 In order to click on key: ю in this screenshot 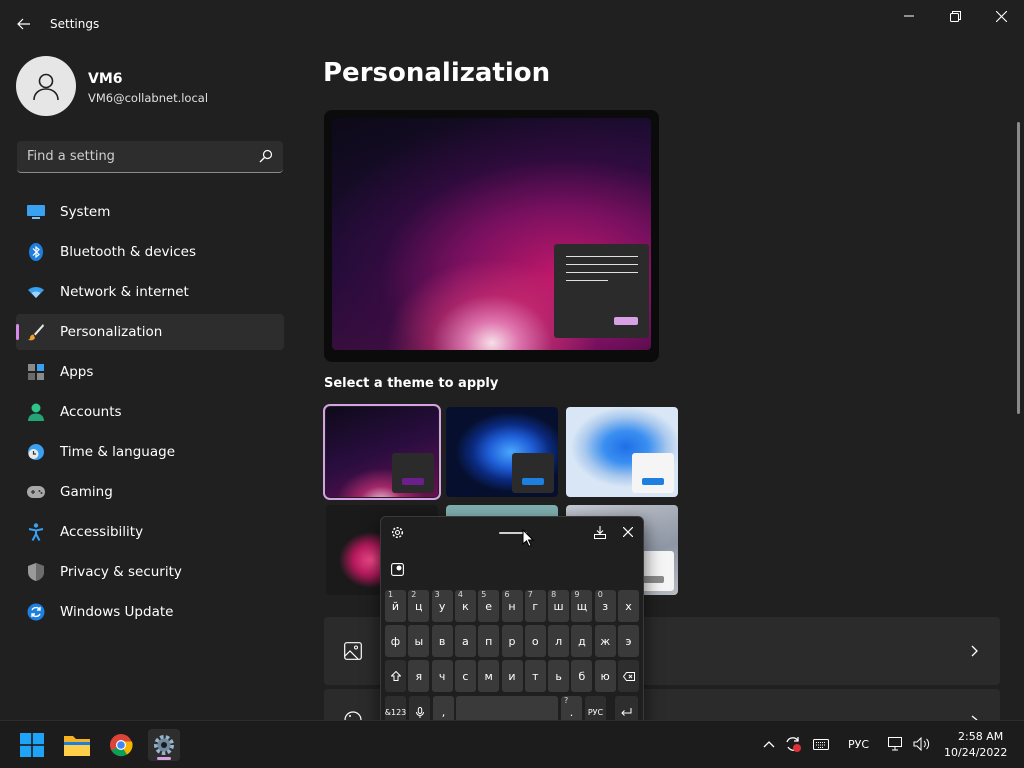, I will do `click(605, 676)`.